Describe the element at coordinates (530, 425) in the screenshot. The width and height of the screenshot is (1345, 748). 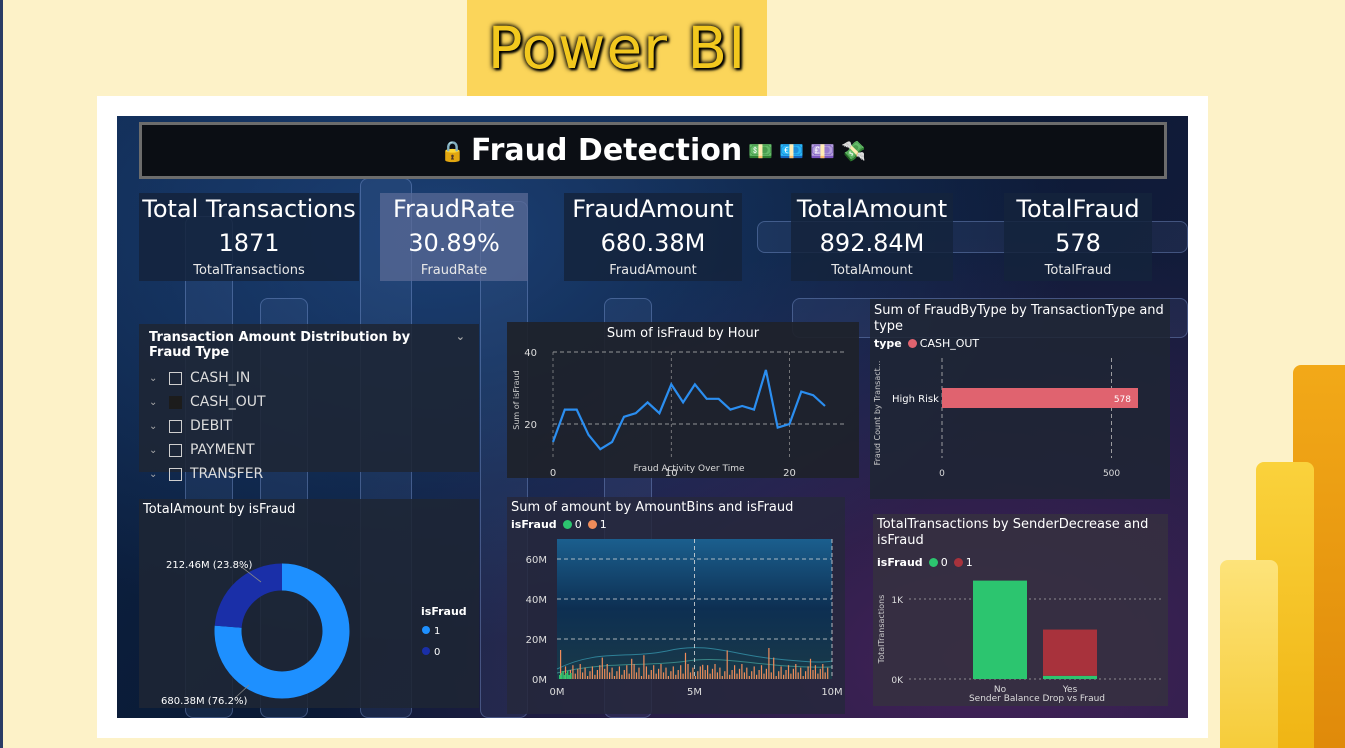
I see `y-tick-label: 20` at that location.